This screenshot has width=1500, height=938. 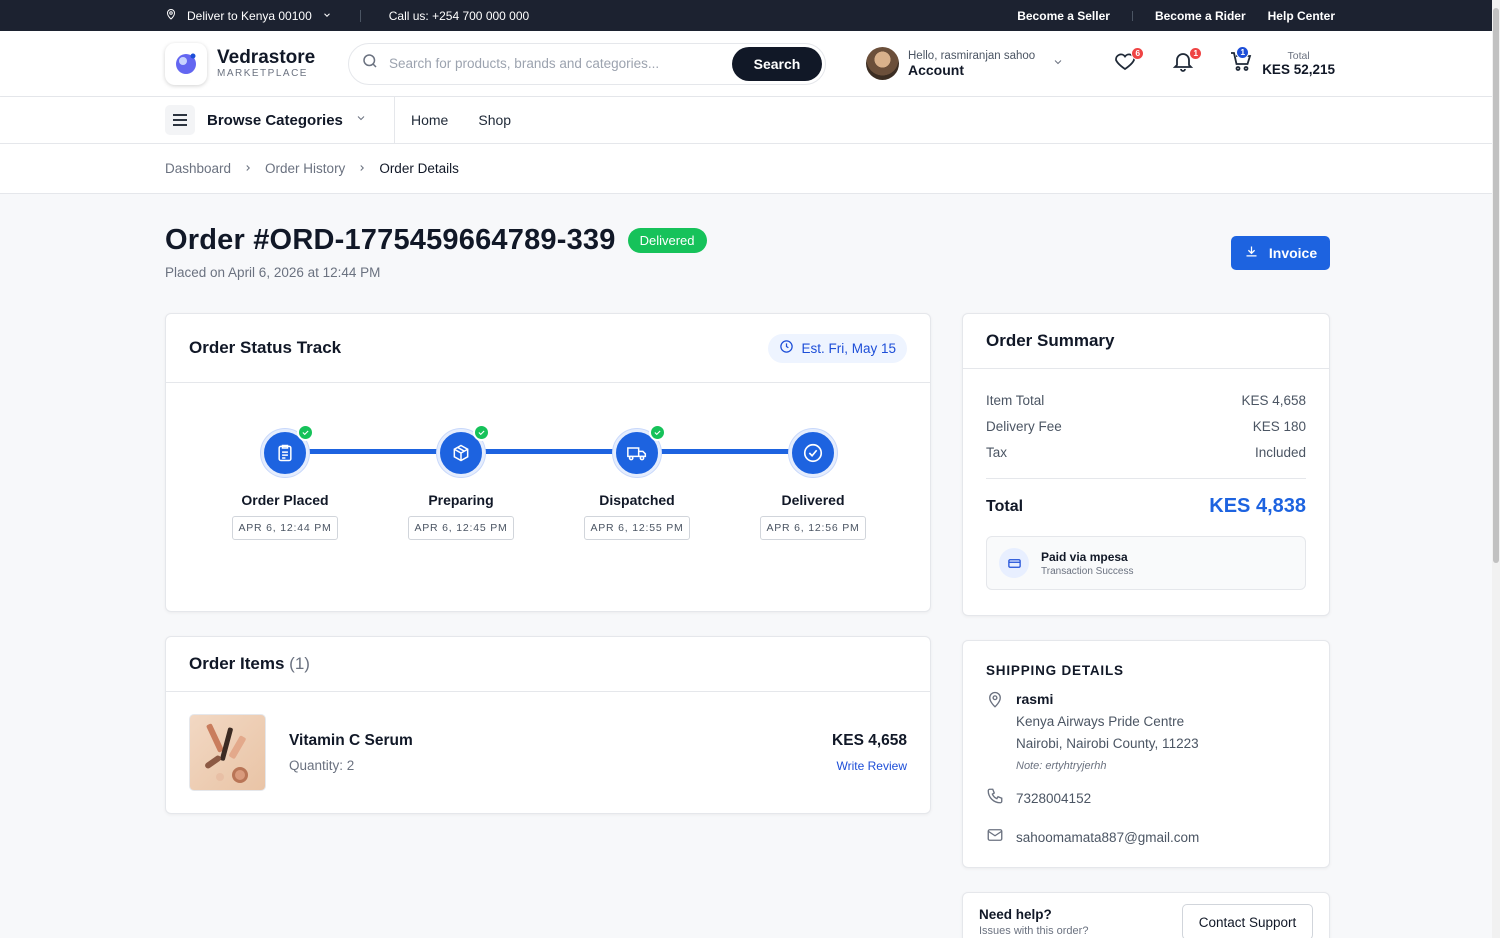 I want to click on wishlist-count-badge: 6, so click(x=1138, y=53).